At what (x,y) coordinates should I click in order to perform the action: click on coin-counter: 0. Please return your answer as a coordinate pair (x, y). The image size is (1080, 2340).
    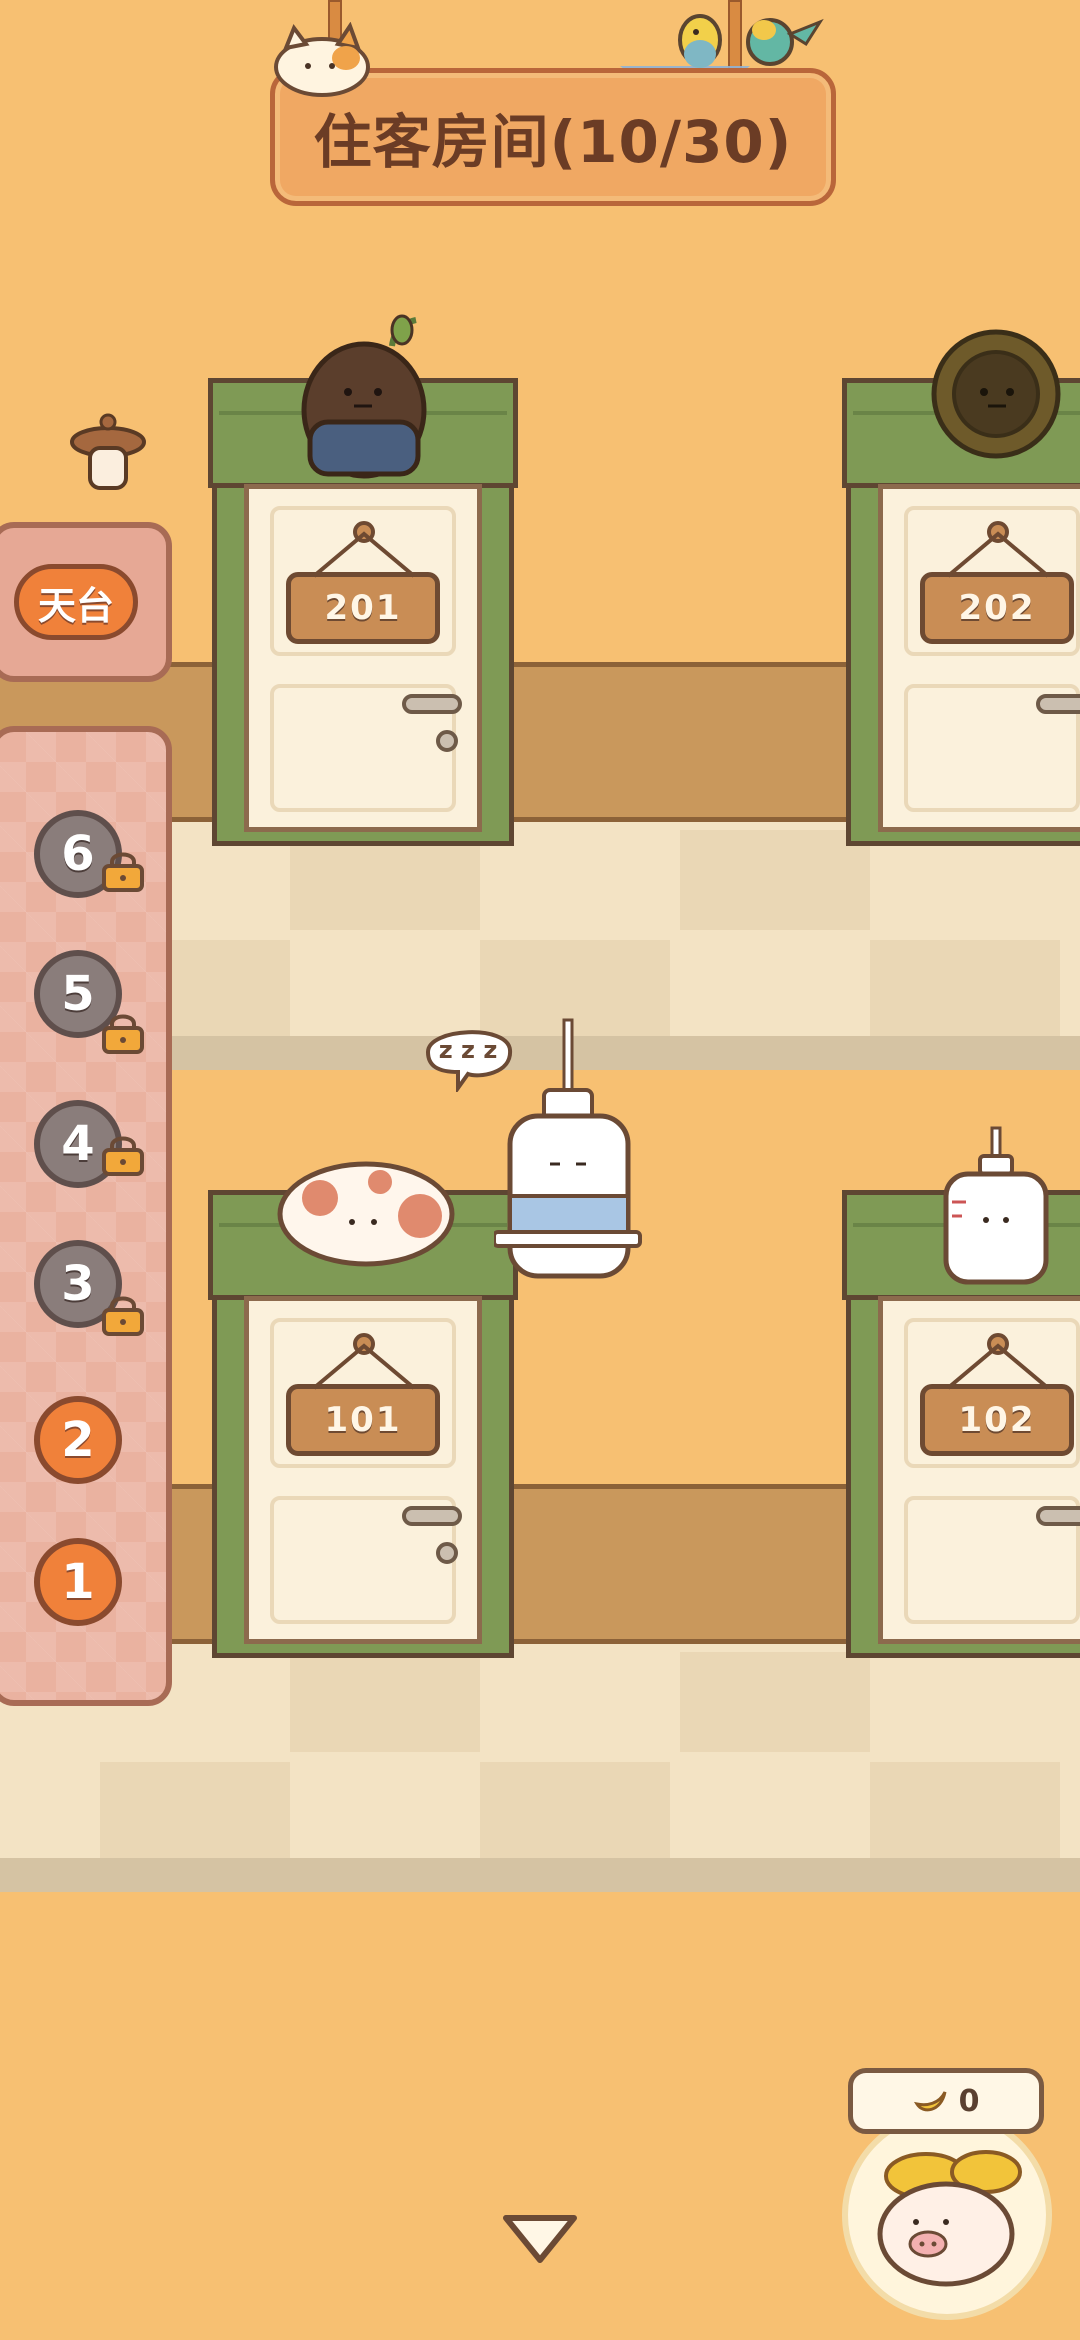
    Looking at the image, I should click on (946, 2101).